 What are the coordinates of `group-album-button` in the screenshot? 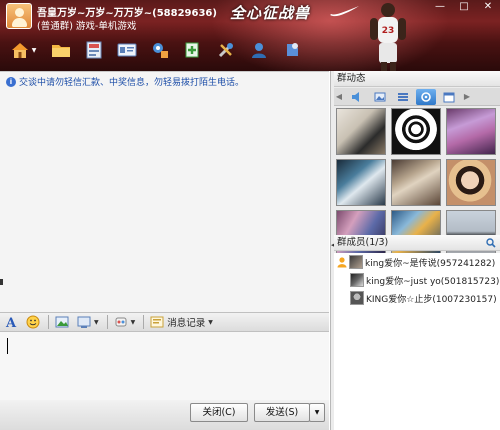 It's located at (94, 50).